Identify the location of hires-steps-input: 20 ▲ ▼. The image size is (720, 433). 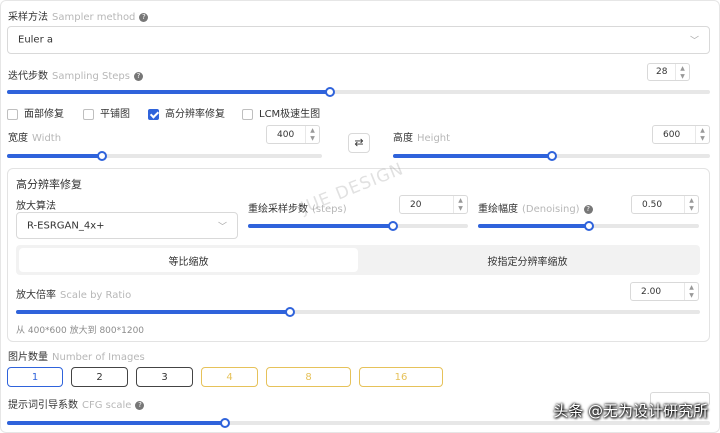
(433, 204).